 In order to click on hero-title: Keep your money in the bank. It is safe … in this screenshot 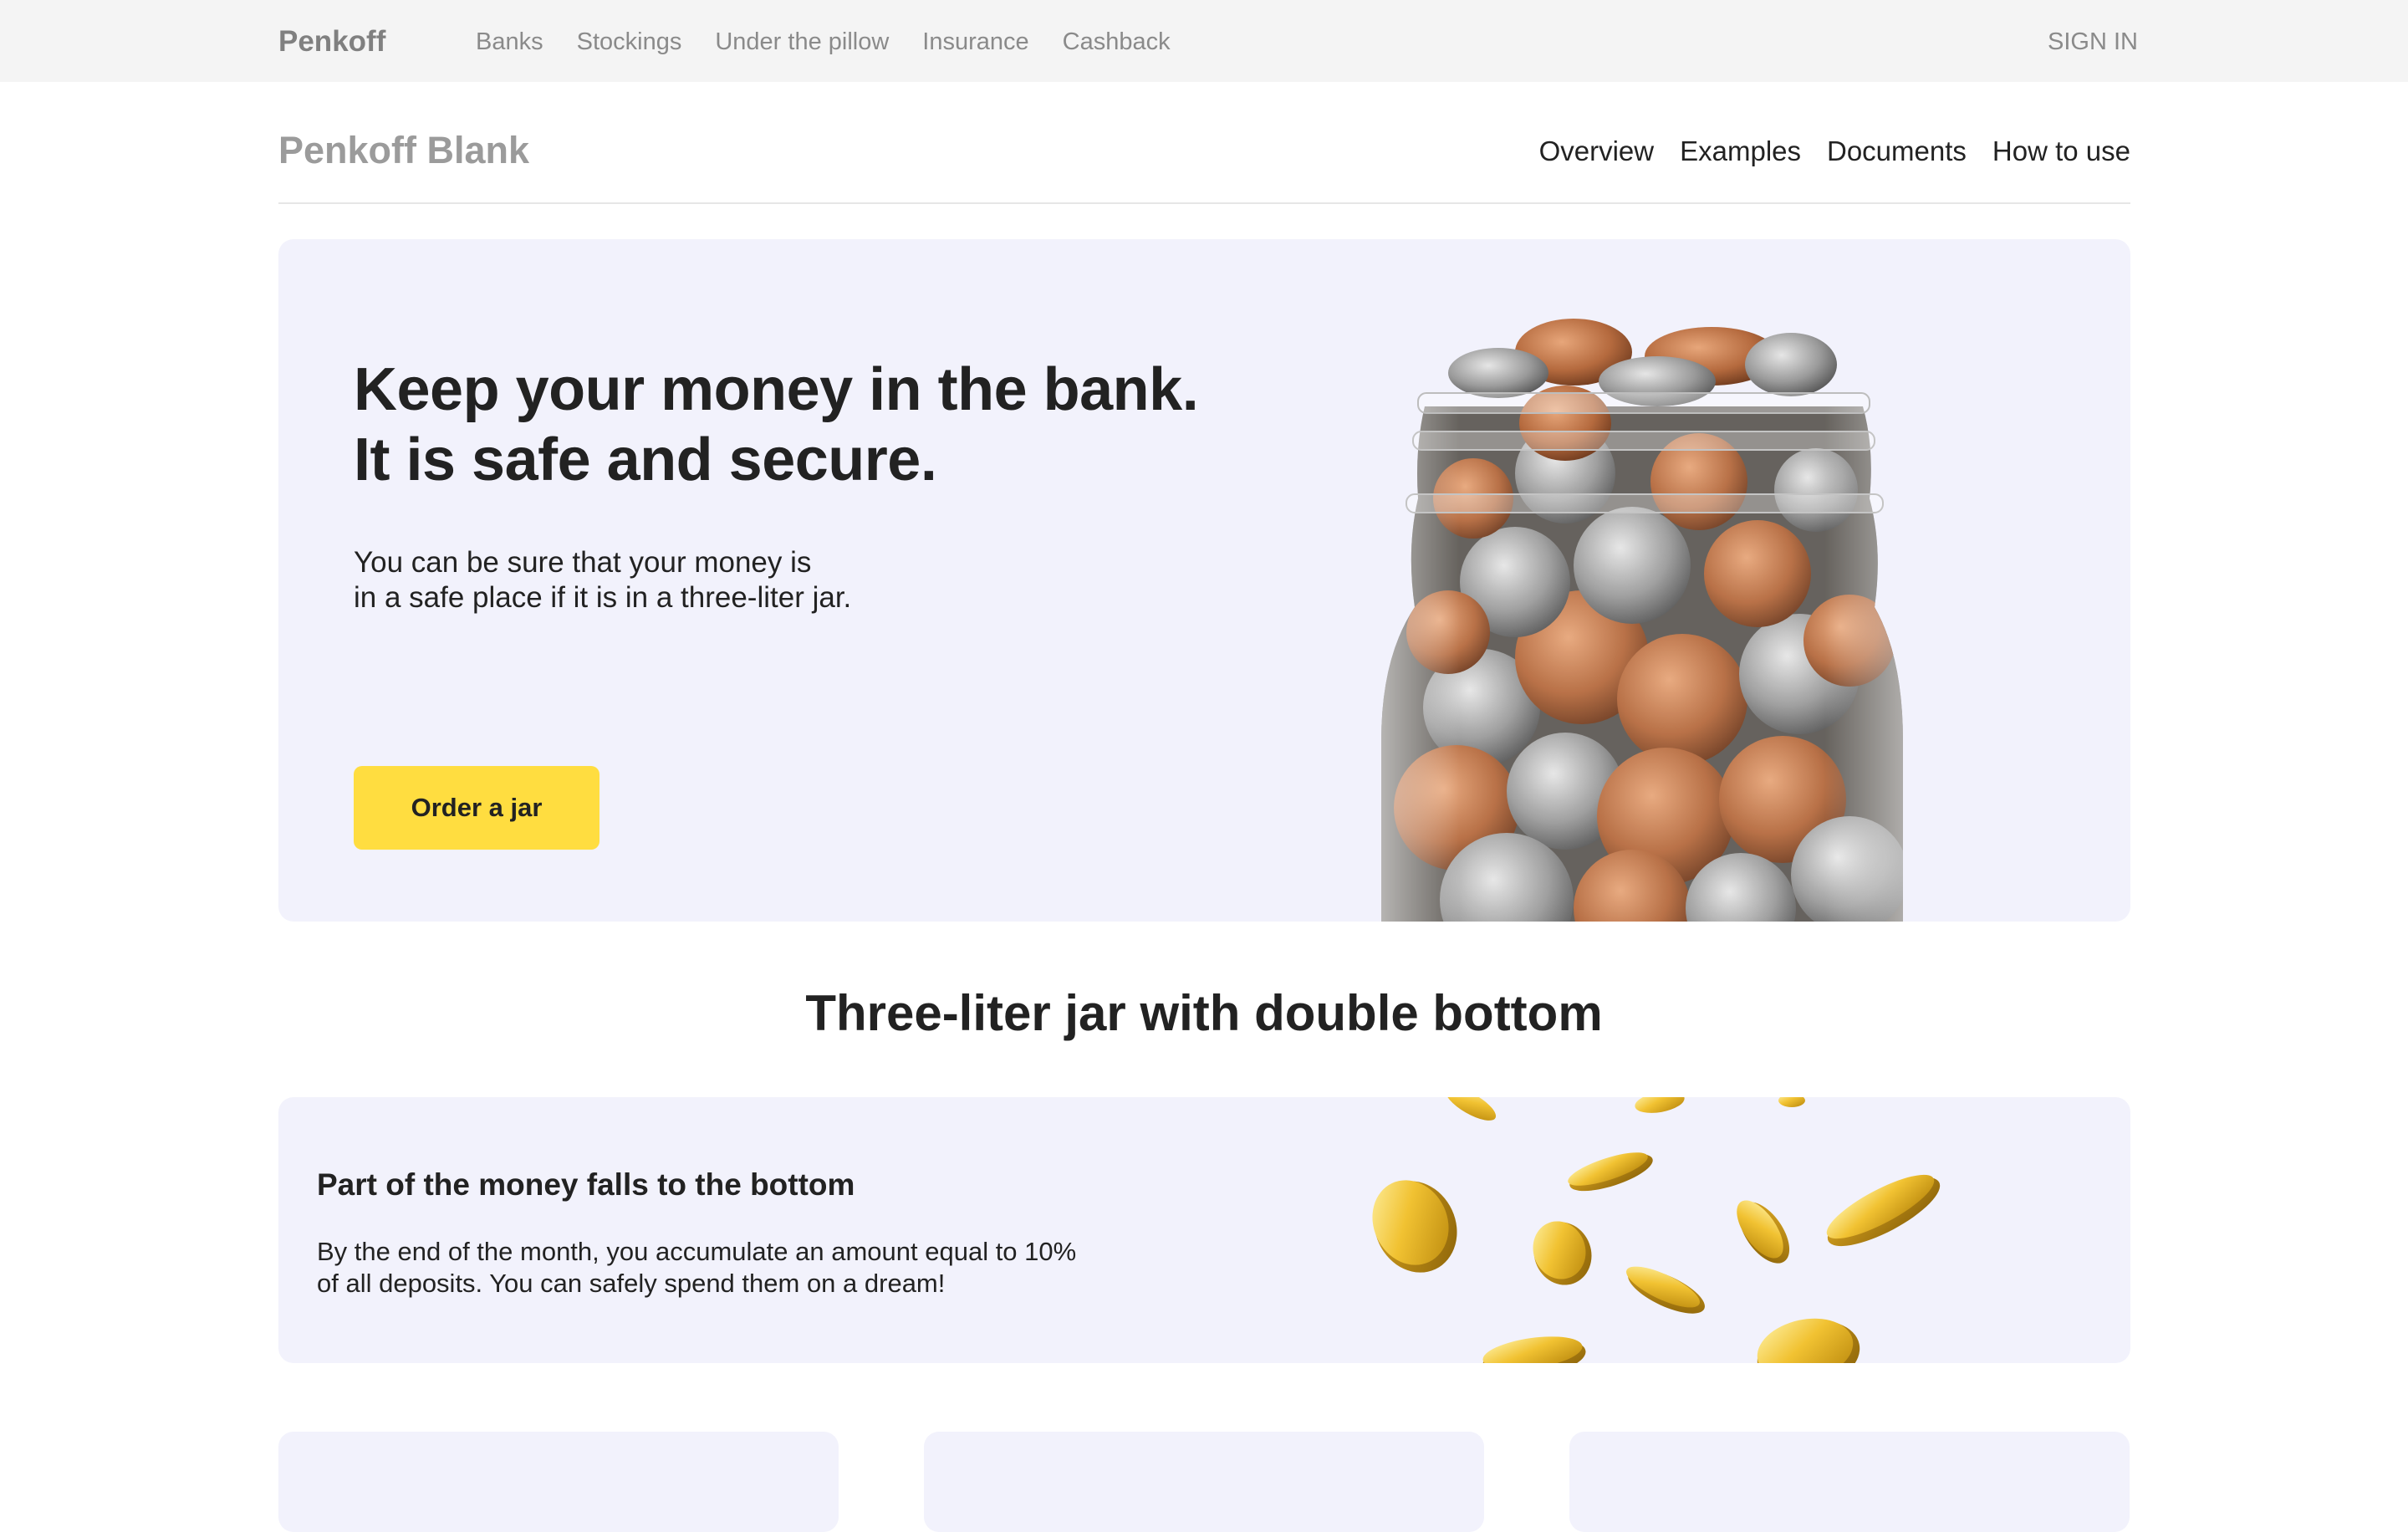, I will do `click(777, 425)`.